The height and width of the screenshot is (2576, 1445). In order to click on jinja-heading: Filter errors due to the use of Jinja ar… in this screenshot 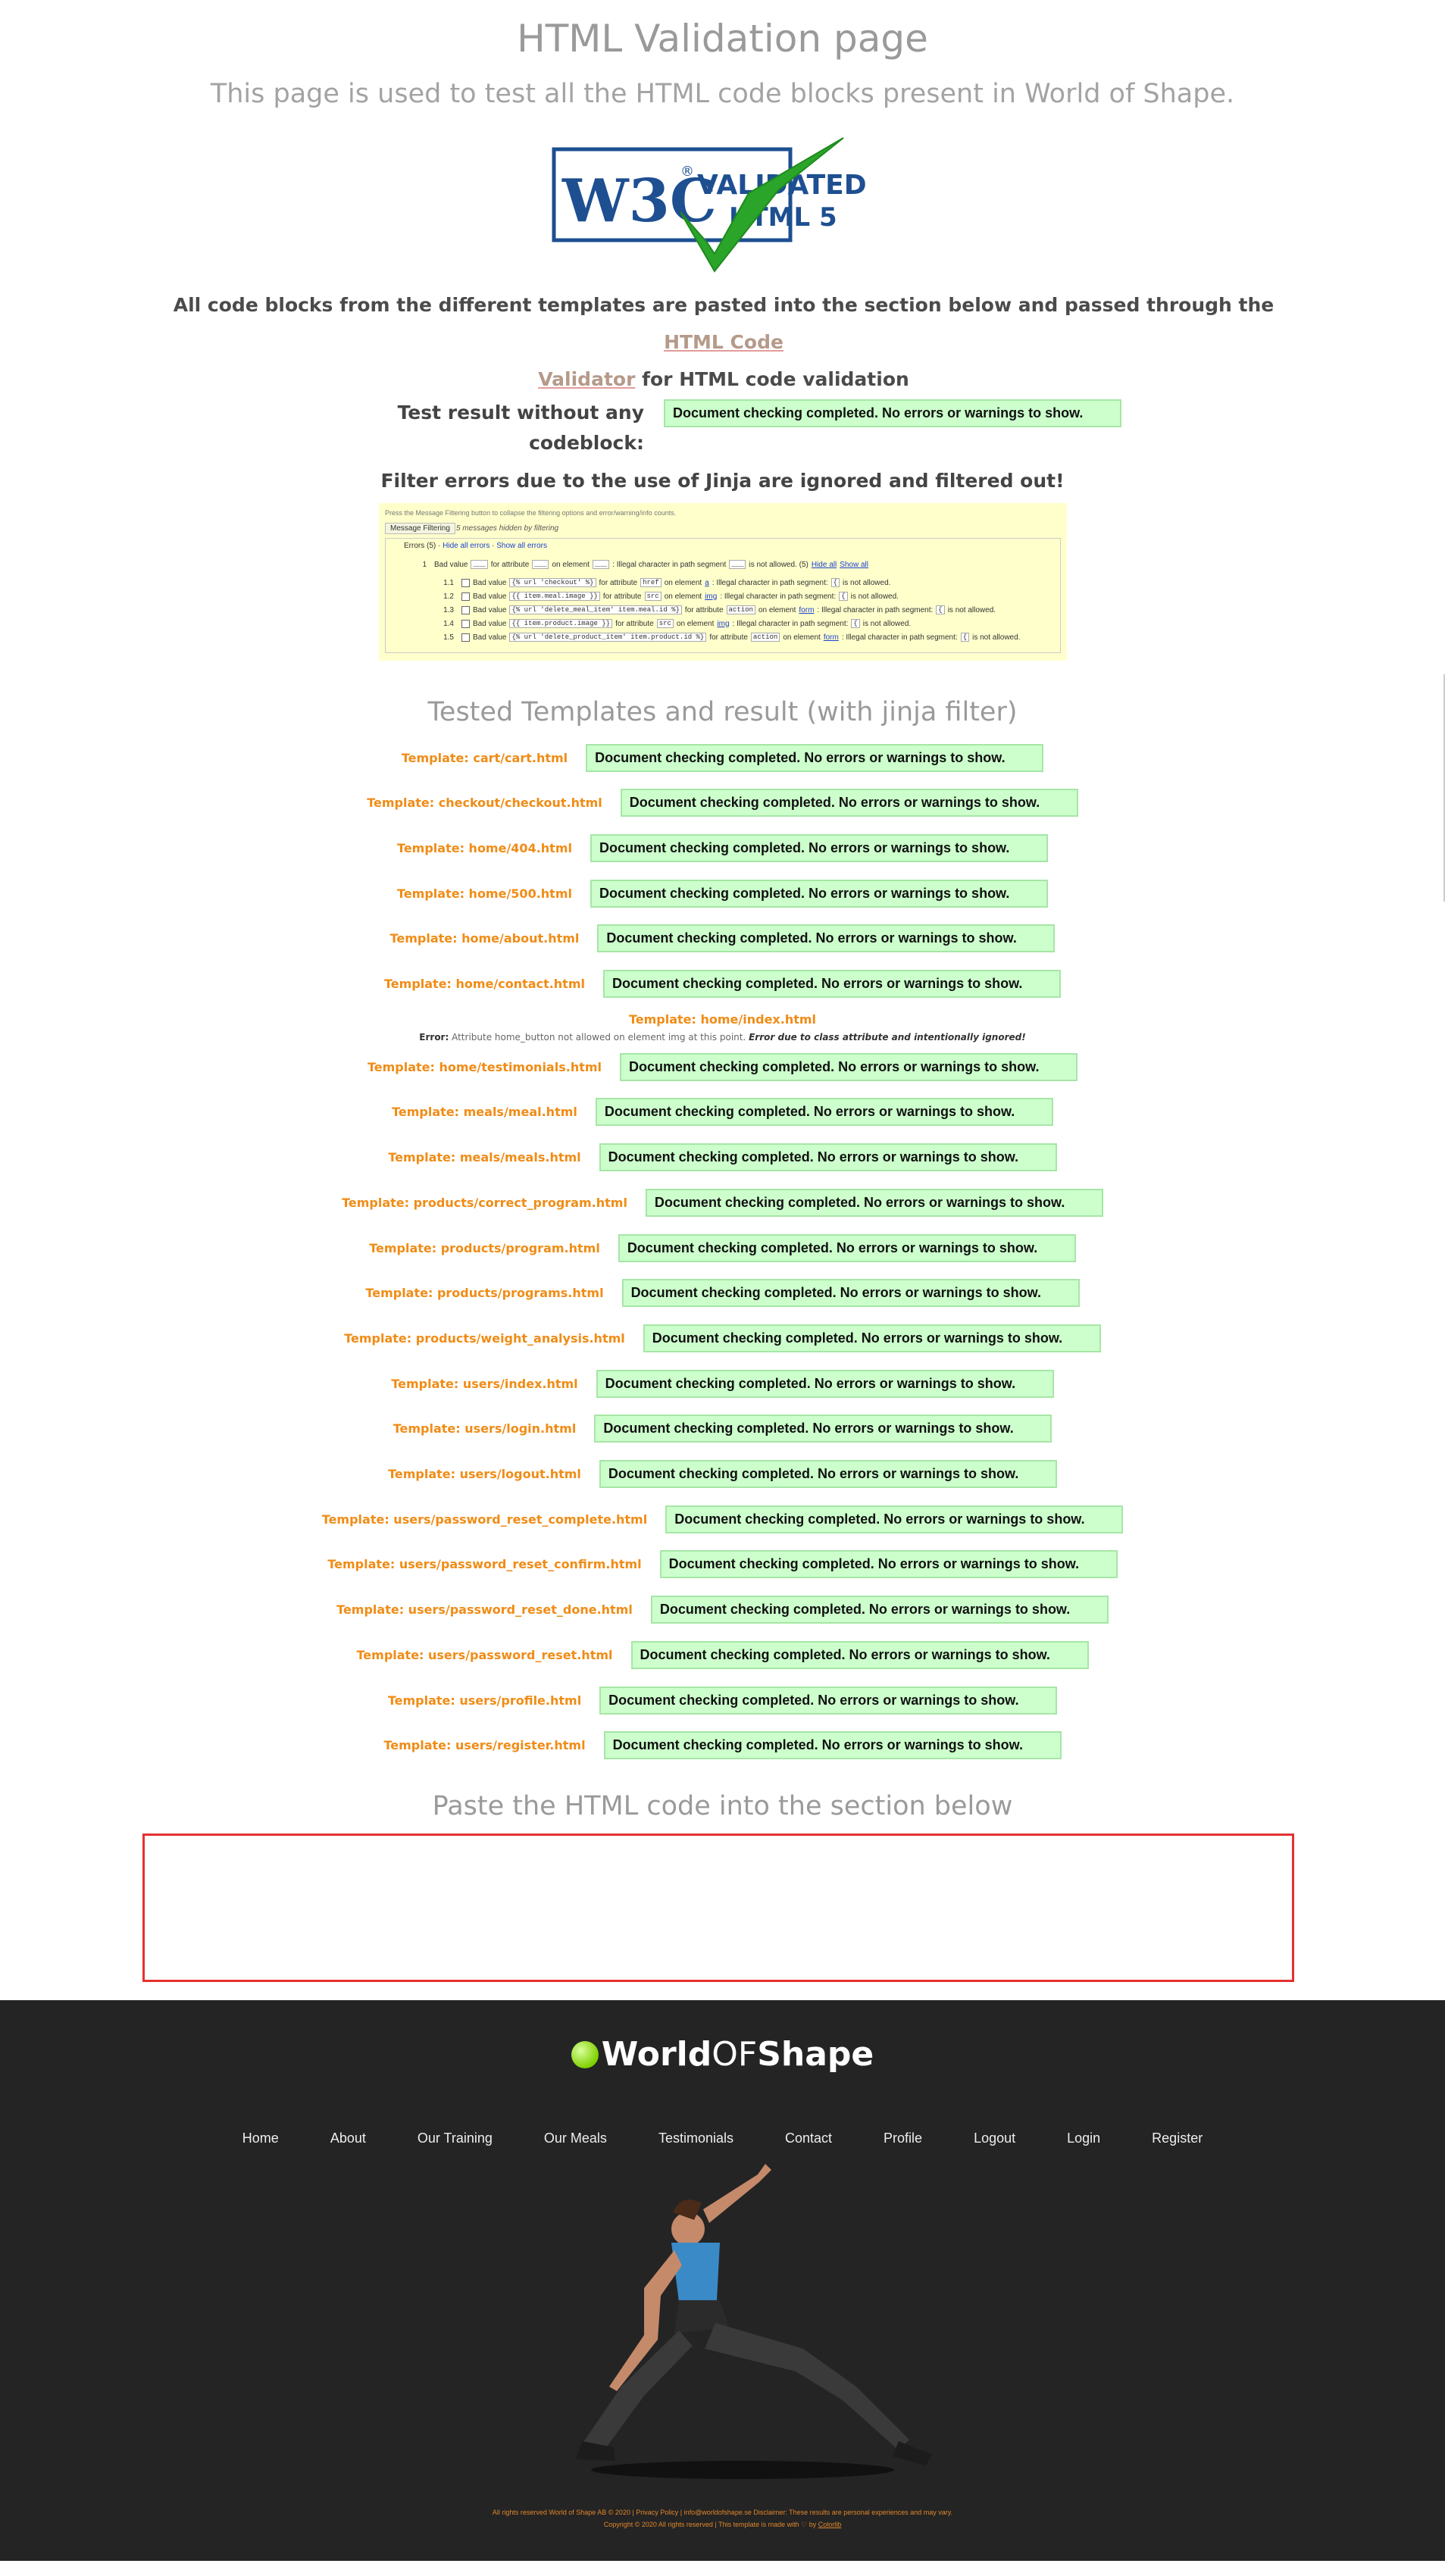, I will do `click(722, 481)`.